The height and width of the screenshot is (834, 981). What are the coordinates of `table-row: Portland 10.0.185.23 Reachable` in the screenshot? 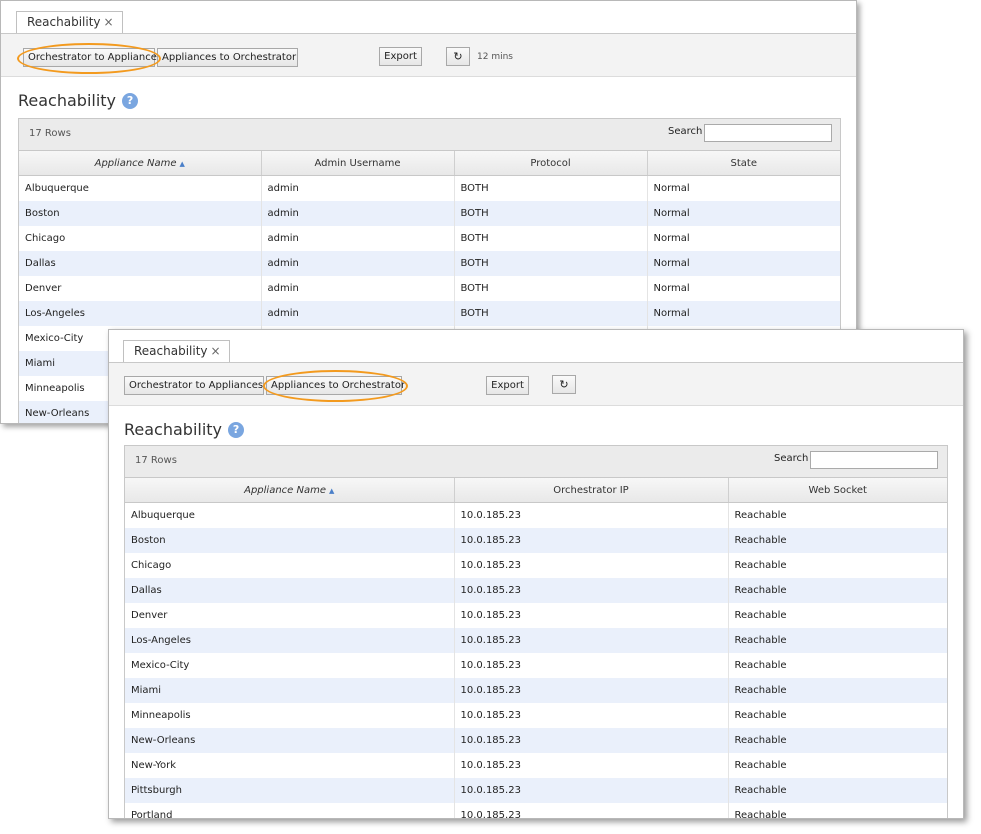 It's located at (536, 811).